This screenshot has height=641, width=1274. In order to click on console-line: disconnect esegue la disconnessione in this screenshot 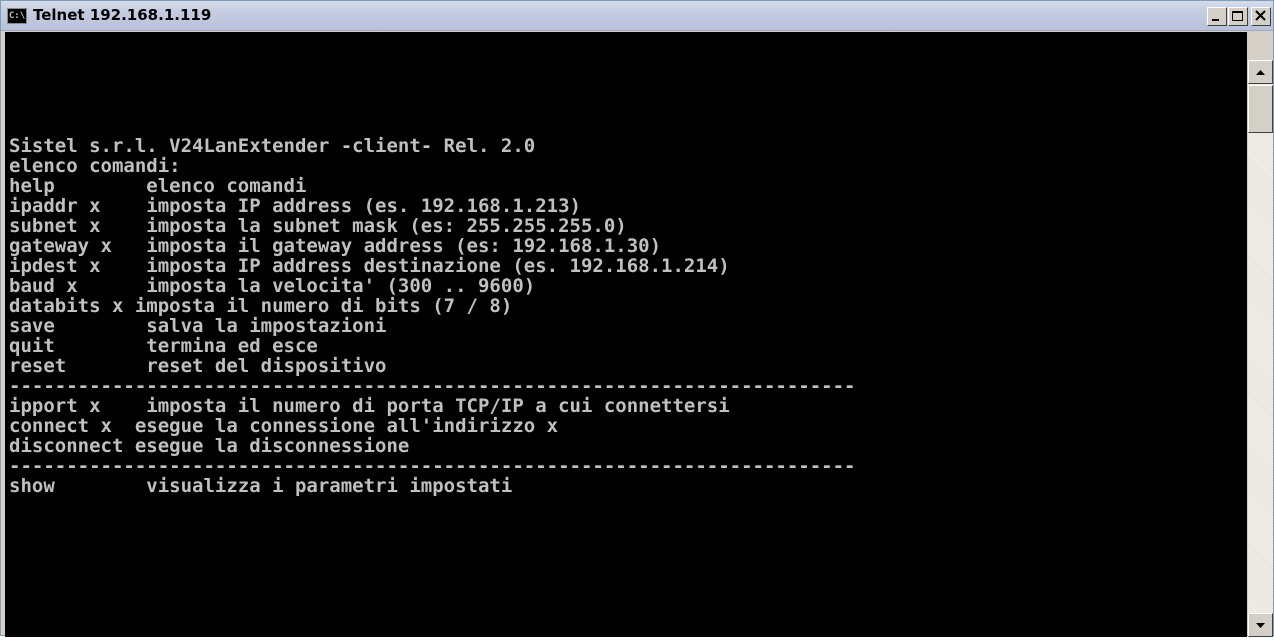, I will do `click(209, 446)`.